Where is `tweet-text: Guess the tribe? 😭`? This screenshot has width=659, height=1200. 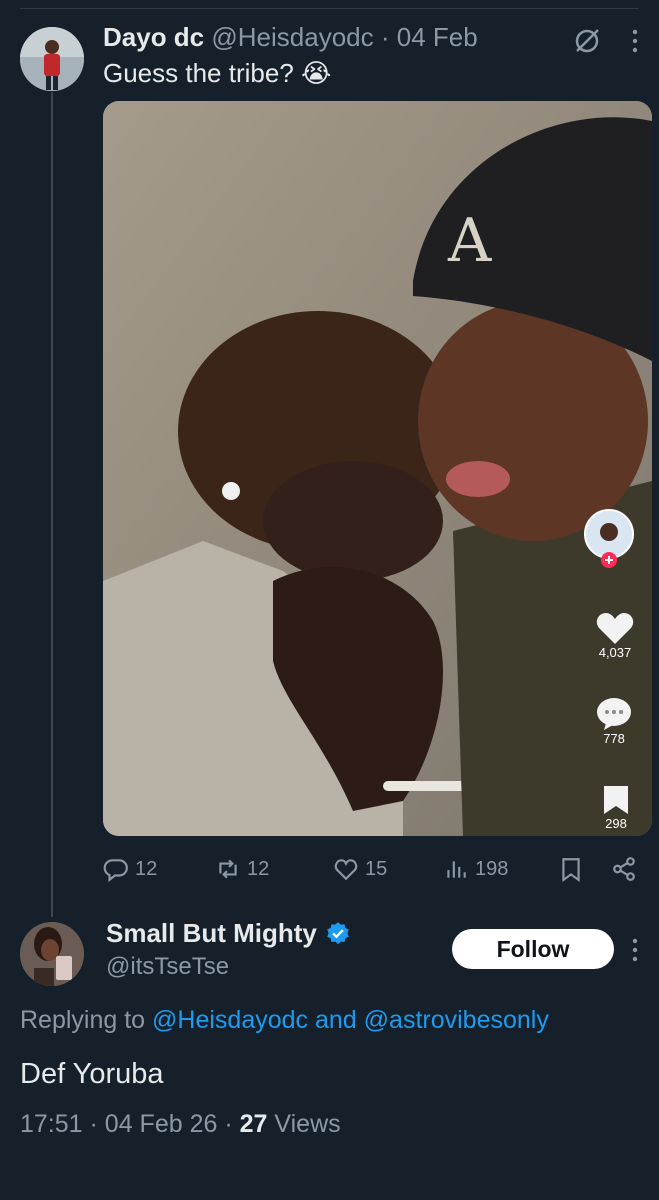
tweet-text: Guess the tribe? 😭 is located at coordinates (217, 73).